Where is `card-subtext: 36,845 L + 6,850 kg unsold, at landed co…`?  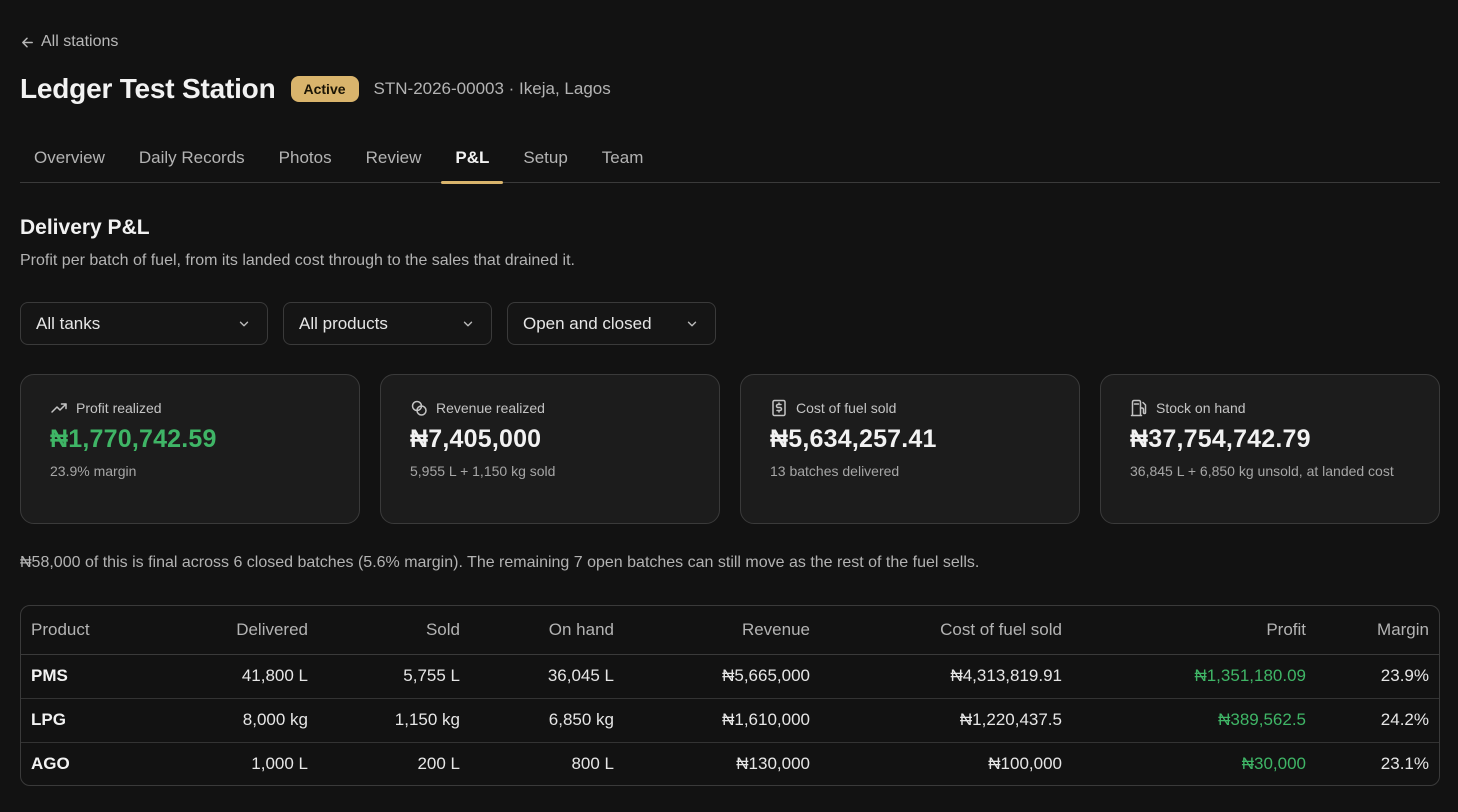
card-subtext: 36,845 L + 6,850 kg unsold, at landed co… is located at coordinates (1262, 471).